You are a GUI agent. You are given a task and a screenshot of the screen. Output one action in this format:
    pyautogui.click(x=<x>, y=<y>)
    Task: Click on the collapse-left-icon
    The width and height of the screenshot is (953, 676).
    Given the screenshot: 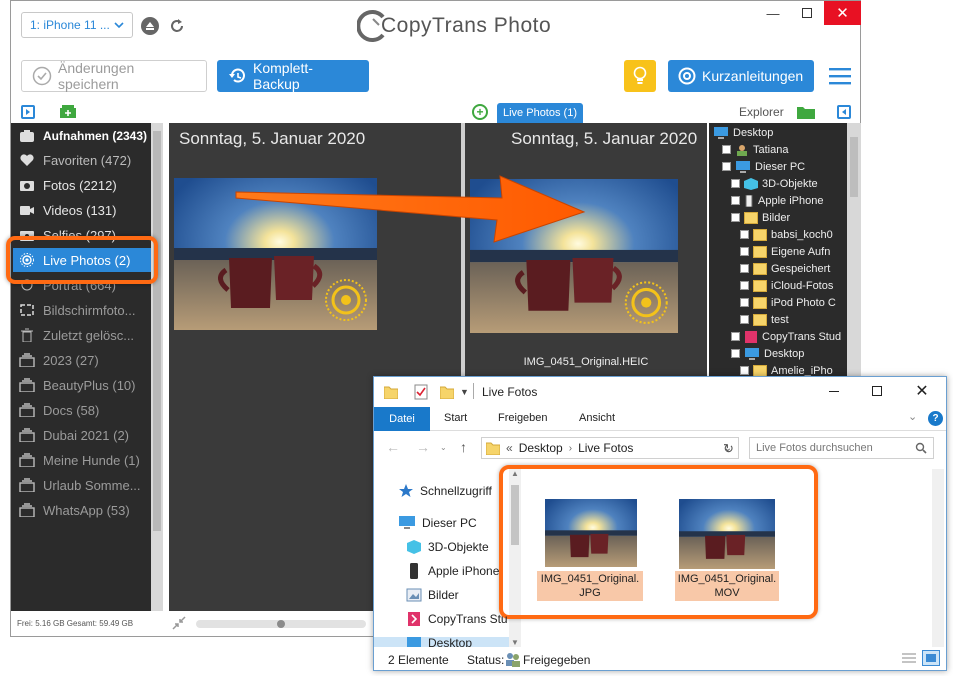 What is the action you would take?
    pyautogui.click(x=28, y=112)
    